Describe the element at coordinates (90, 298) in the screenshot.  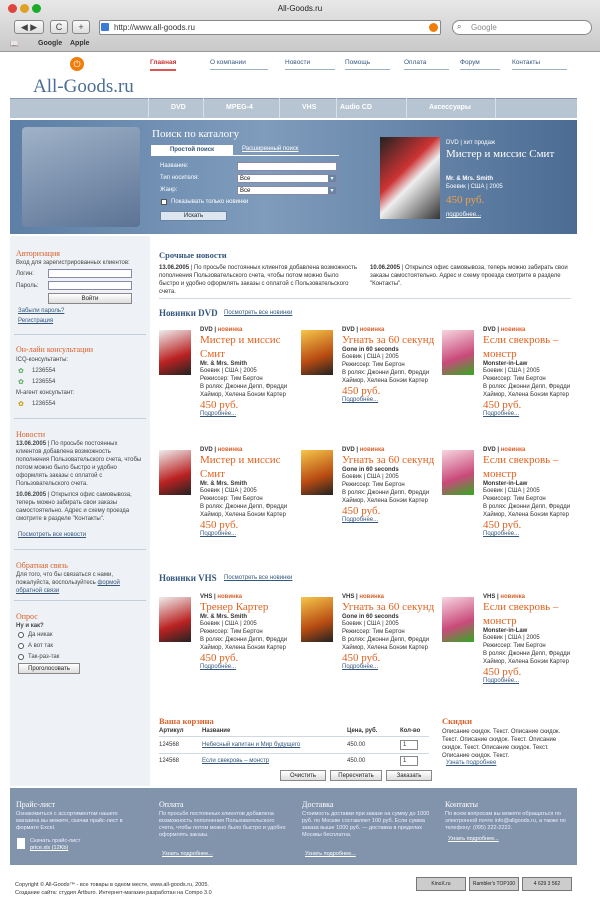
I see `login-button: Войти` at that location.